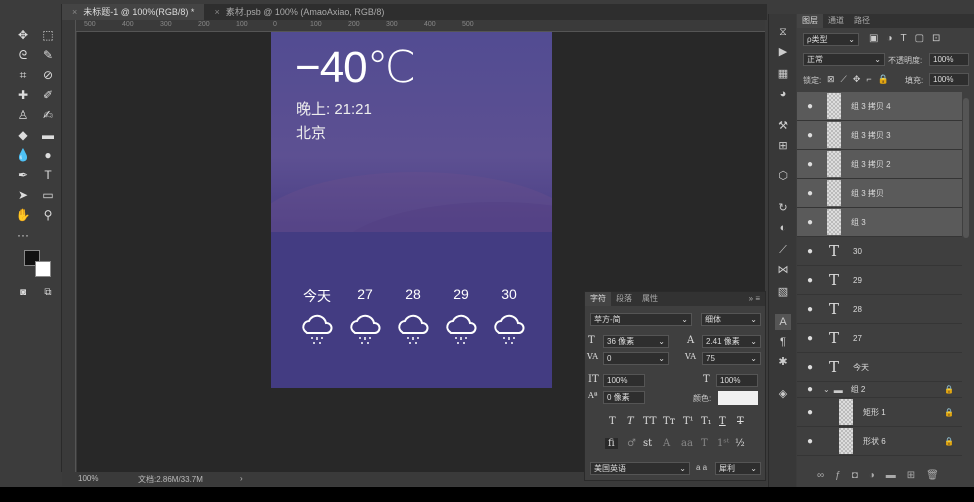 Image resolution: width=974 pixels, height=502 pixels. Describe the element at coordinates (836, 21) in the screenshot. I see `tab-channels: 通道` at that location.